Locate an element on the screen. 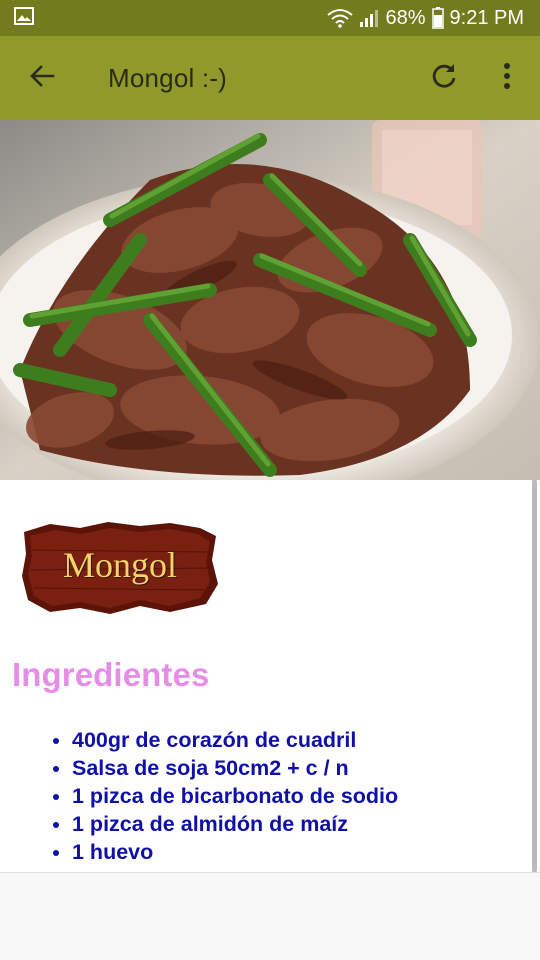  app-bar: Mongol :-) is located at coordinates (270, 78).